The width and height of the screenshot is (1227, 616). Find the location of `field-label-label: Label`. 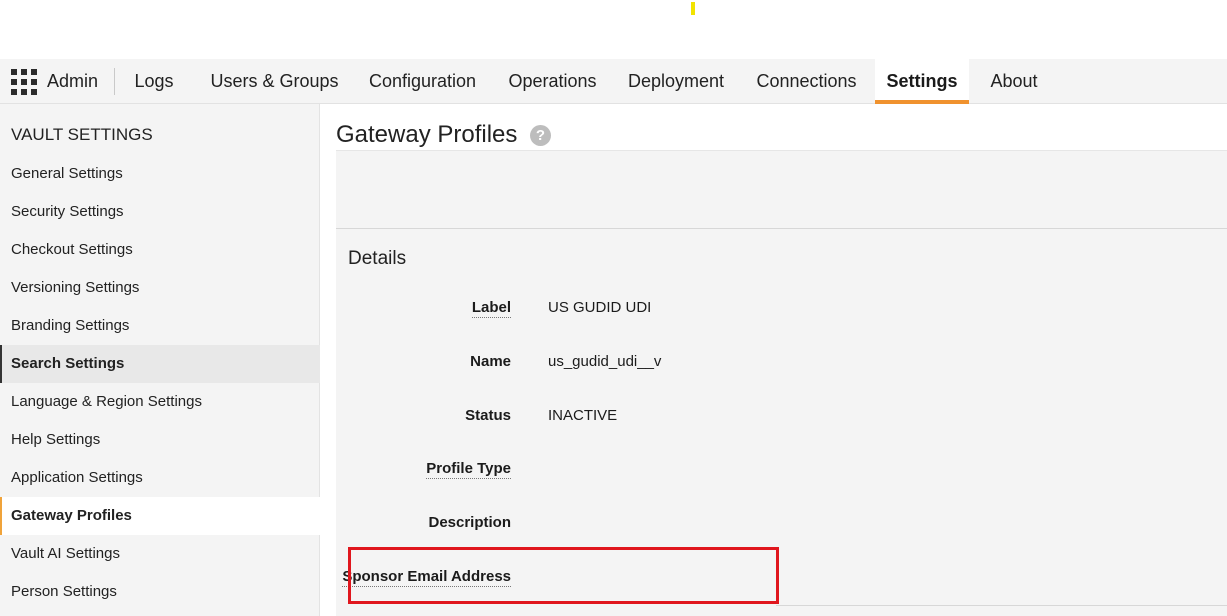

field-label-label: Label is located at coordinates (491, 308).